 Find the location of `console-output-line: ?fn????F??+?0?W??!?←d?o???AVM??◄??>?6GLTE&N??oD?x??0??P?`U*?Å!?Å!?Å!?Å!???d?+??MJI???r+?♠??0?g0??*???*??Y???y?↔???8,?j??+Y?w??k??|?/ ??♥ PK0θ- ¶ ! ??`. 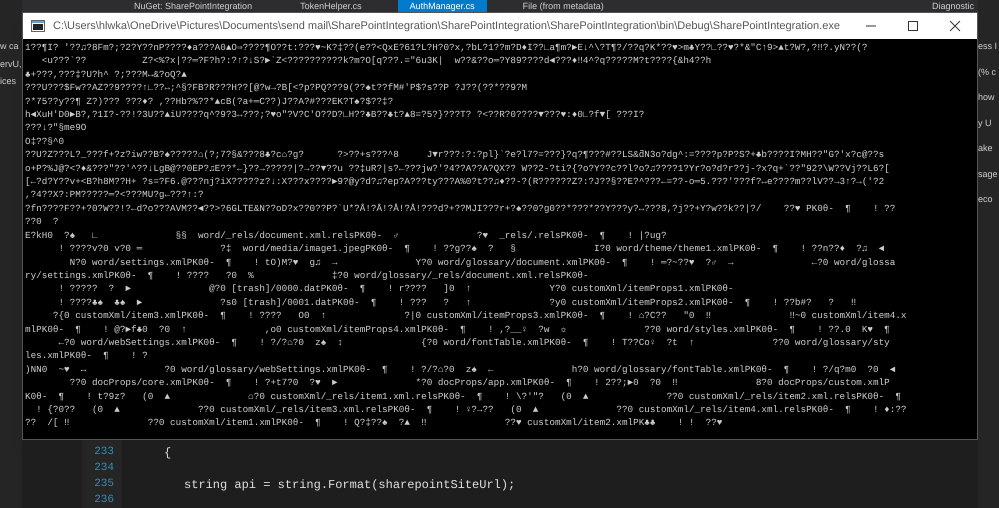

console-output-line: ?fn????F??+?0?W??!?←d?o???AVM??◄??>?6GLTE&N??oD?x??0??P?`U*?Å!?Å!?Å!?Å!???d?+??MJI???r+?♠??0?g0??*???*??Y???y?↔???8,?j??+Y?w??k??|?/ ??♥ PK0θ- ¶ ! ?? is located at coordinates (460, 209).